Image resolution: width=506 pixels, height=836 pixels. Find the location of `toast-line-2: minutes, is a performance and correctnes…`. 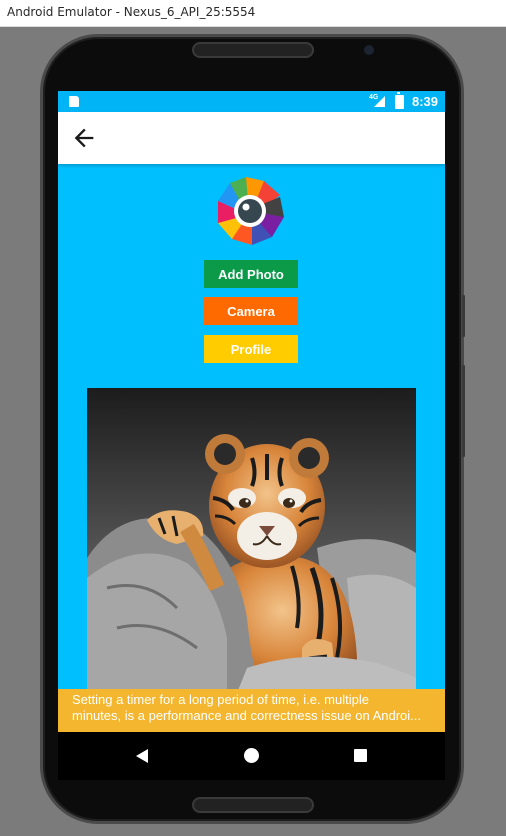

toast-line-2: minutes, is a performance and correctnes… is located at coordinates (247, 715).